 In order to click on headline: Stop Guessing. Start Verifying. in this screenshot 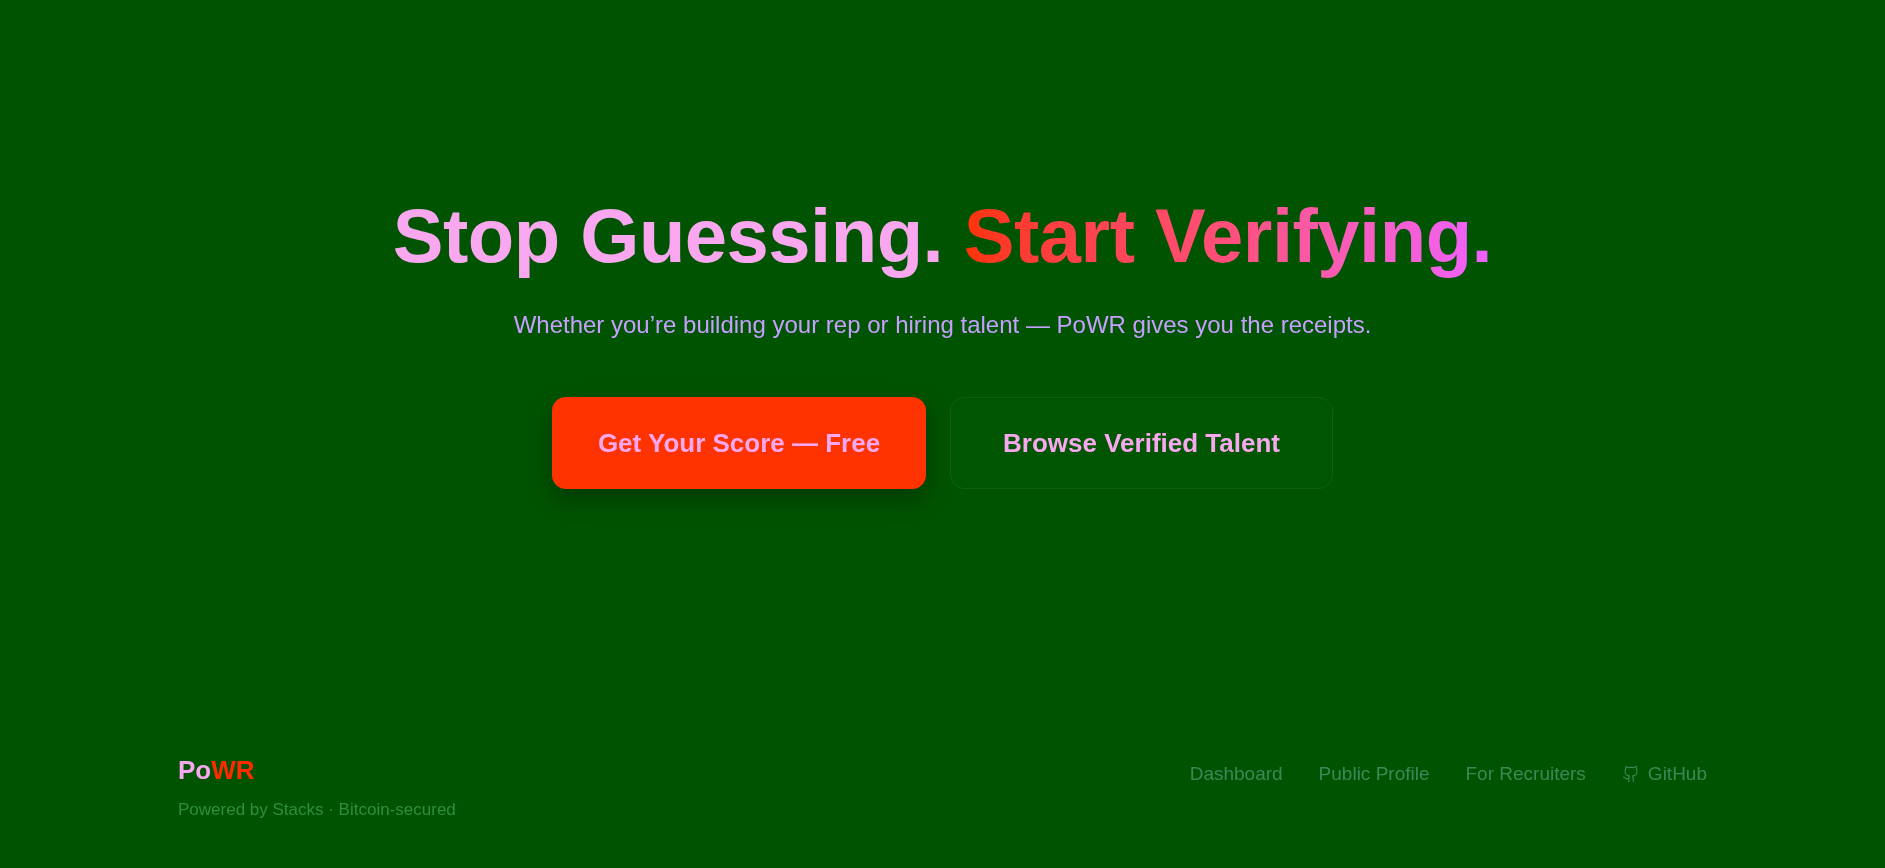, I will do `click(942, 236)`.